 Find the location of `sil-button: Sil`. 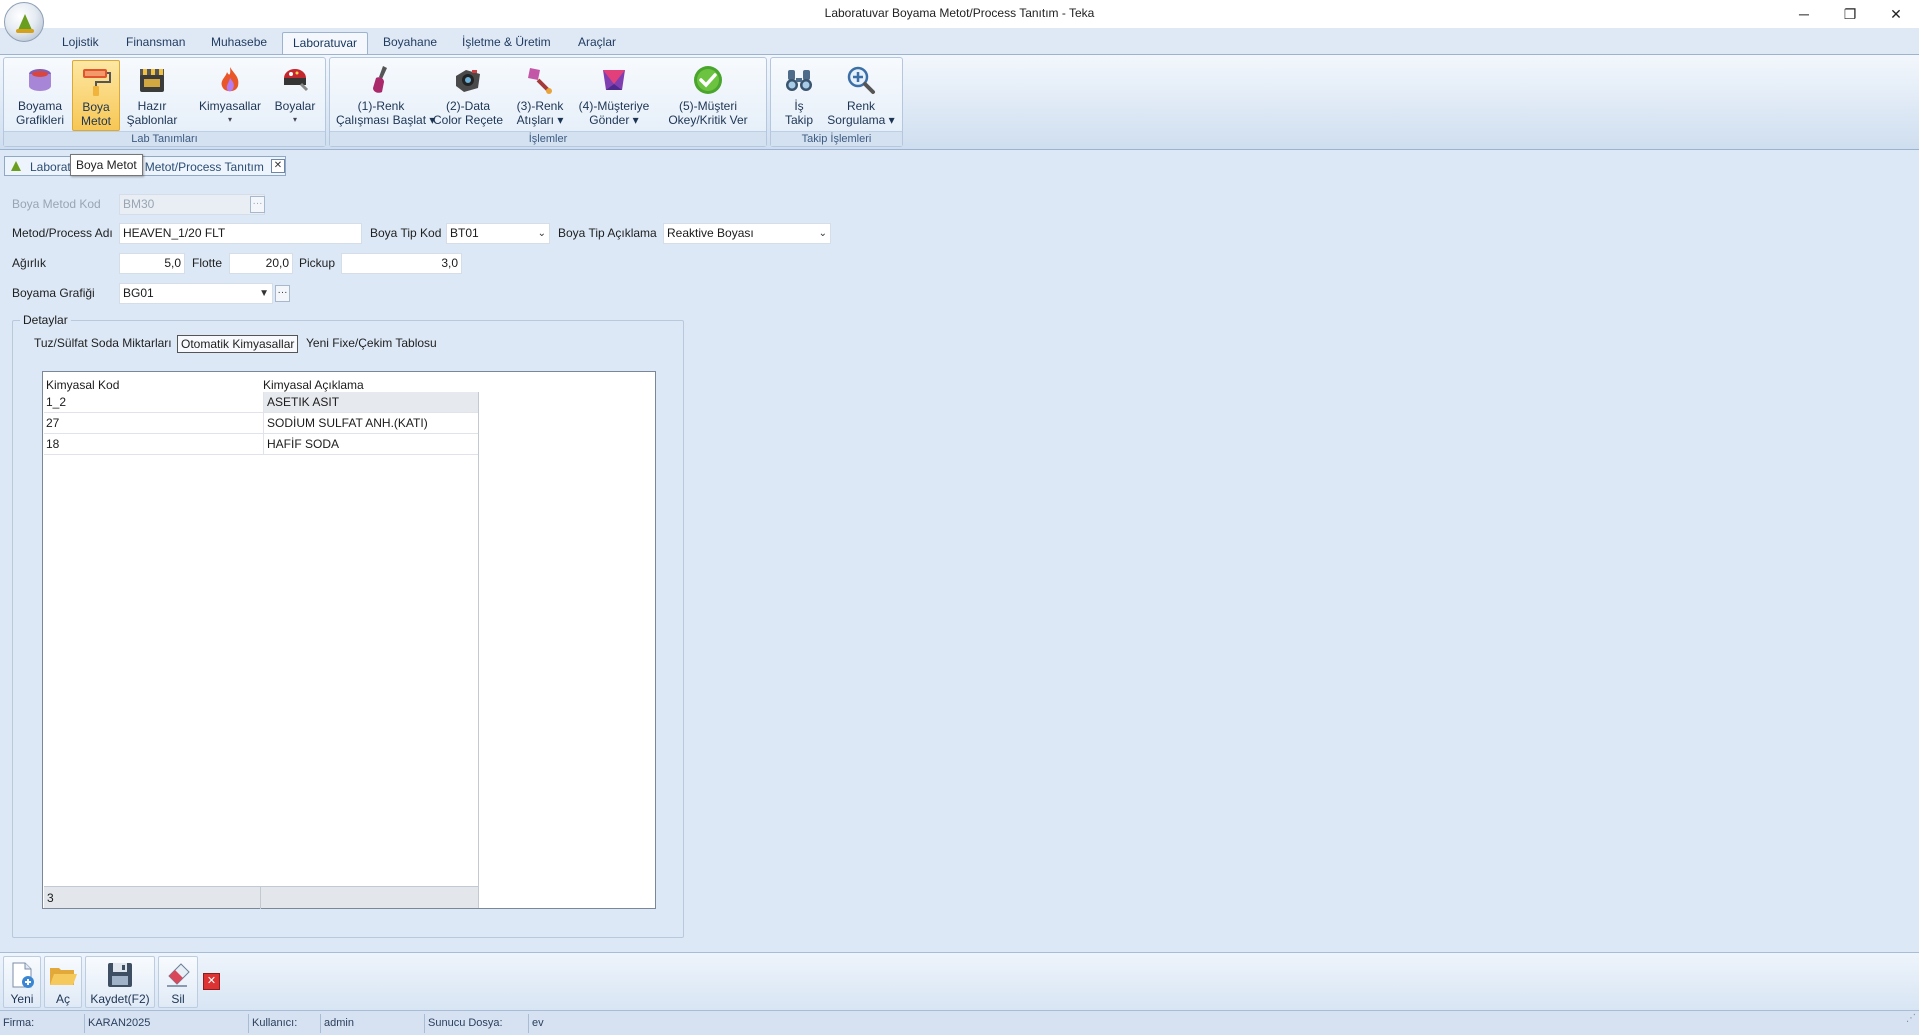

sil-button: Sil is located at coordinates (178, 982).